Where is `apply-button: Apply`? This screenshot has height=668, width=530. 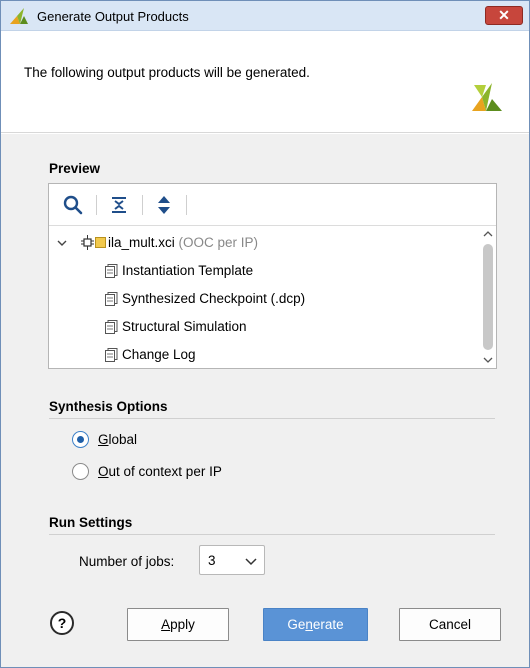
apply-button: Apply is located at coordinates (178, 624).